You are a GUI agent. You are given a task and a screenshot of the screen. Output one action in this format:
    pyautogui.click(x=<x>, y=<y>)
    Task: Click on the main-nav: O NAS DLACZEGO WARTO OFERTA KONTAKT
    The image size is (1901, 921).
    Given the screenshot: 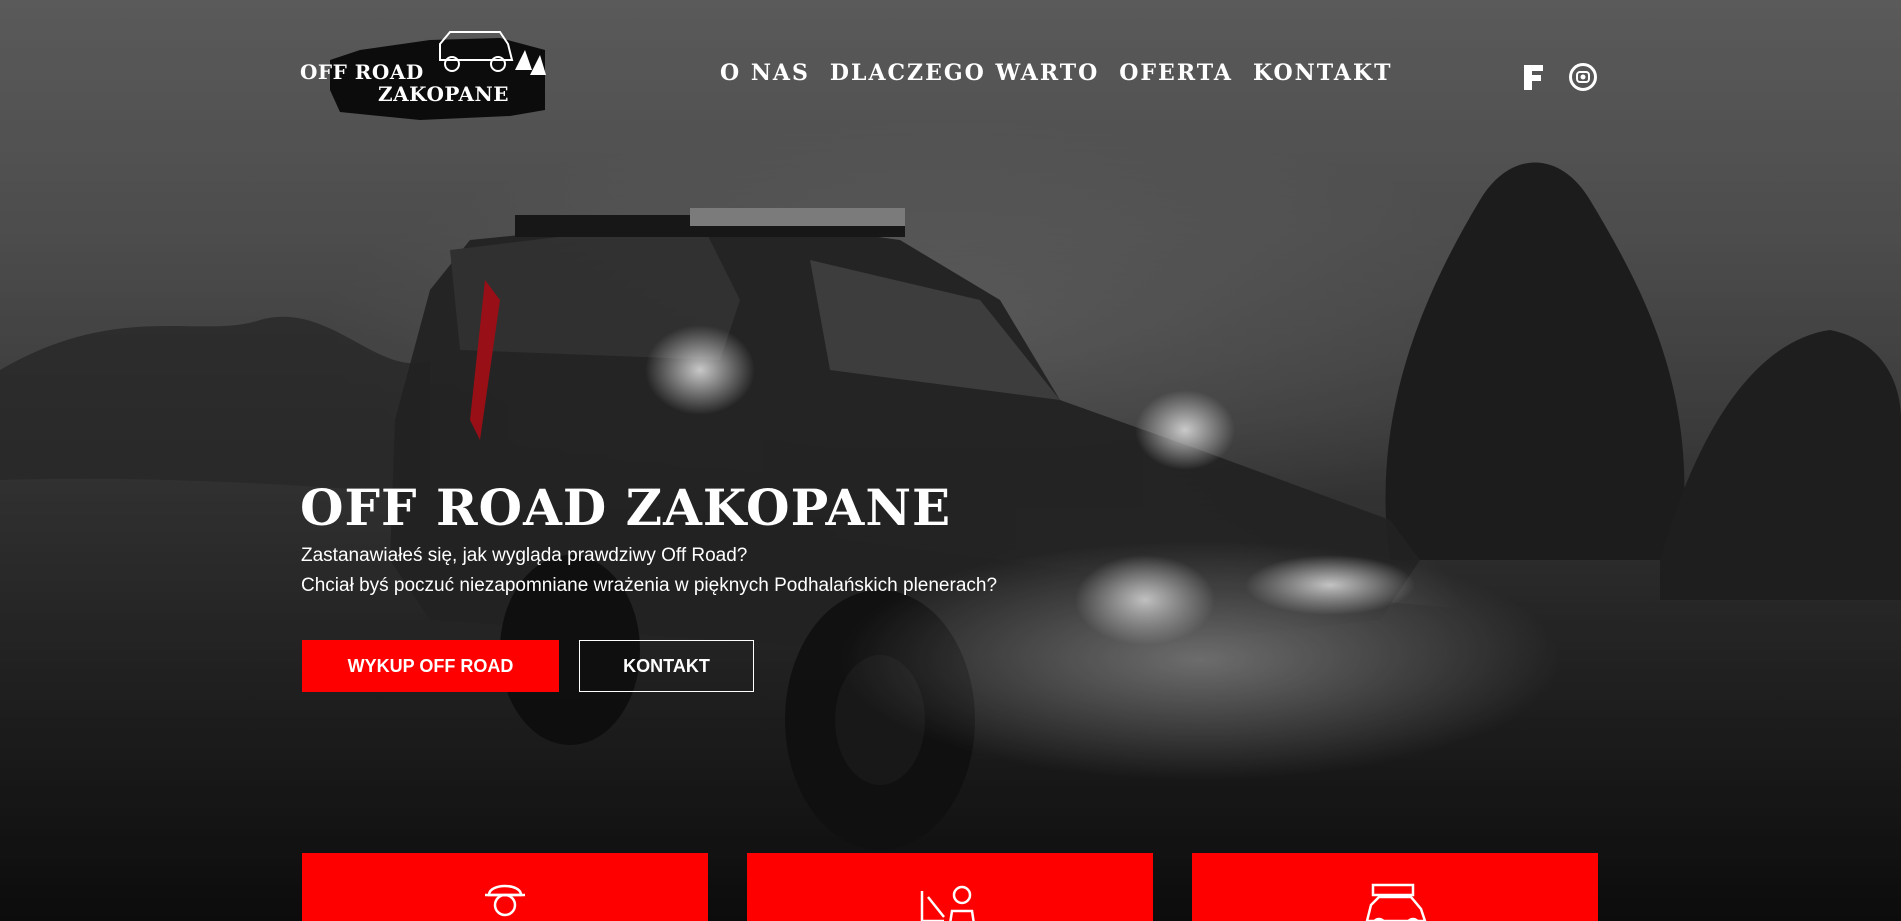 What is the action you would take?
    pyautogui.click(x=1056, y=73)
    